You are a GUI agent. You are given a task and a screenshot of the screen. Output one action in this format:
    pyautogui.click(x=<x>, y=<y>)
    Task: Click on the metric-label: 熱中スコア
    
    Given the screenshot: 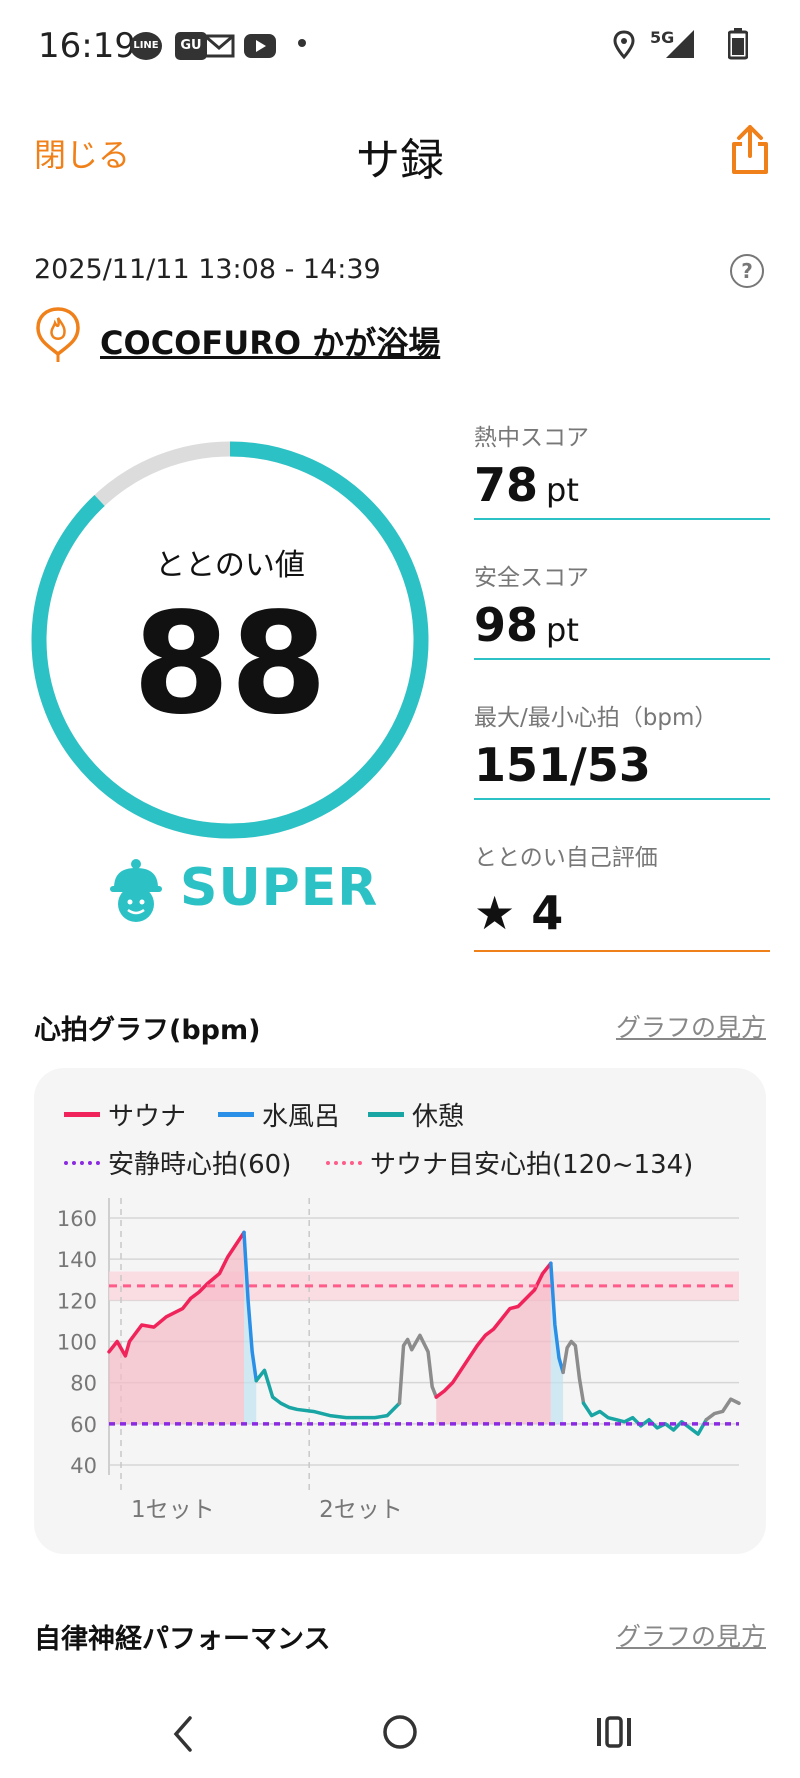 What is the action you would take?
    pyautogui.click(x=531, y=438)
    